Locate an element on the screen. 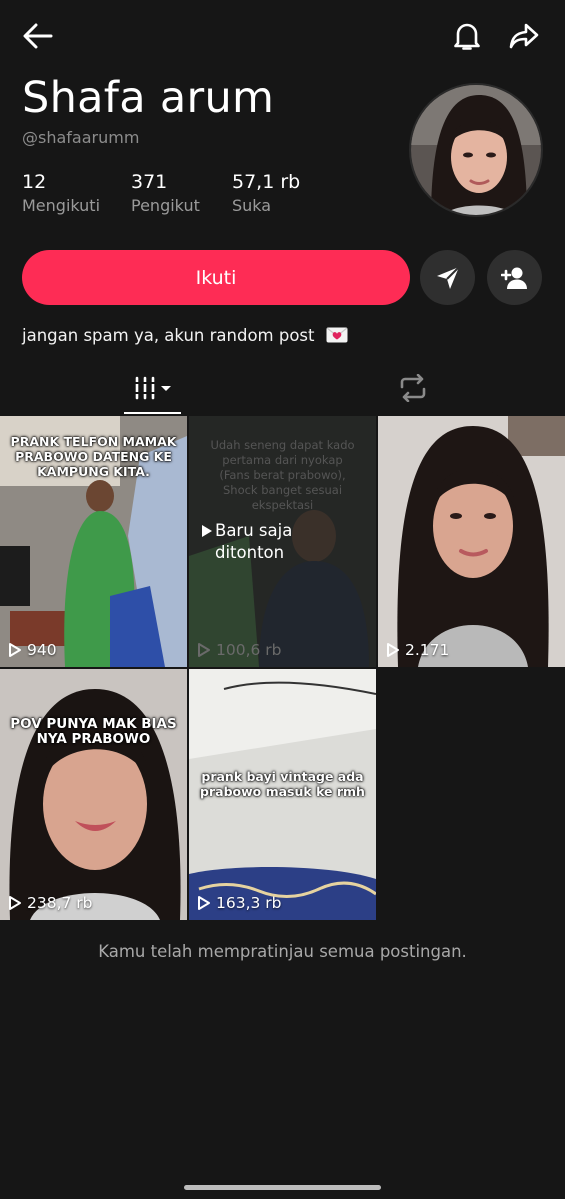 Image resolution: width=565 pixels, height=1199 pixels. message-button is located at coordinates (447, 277).